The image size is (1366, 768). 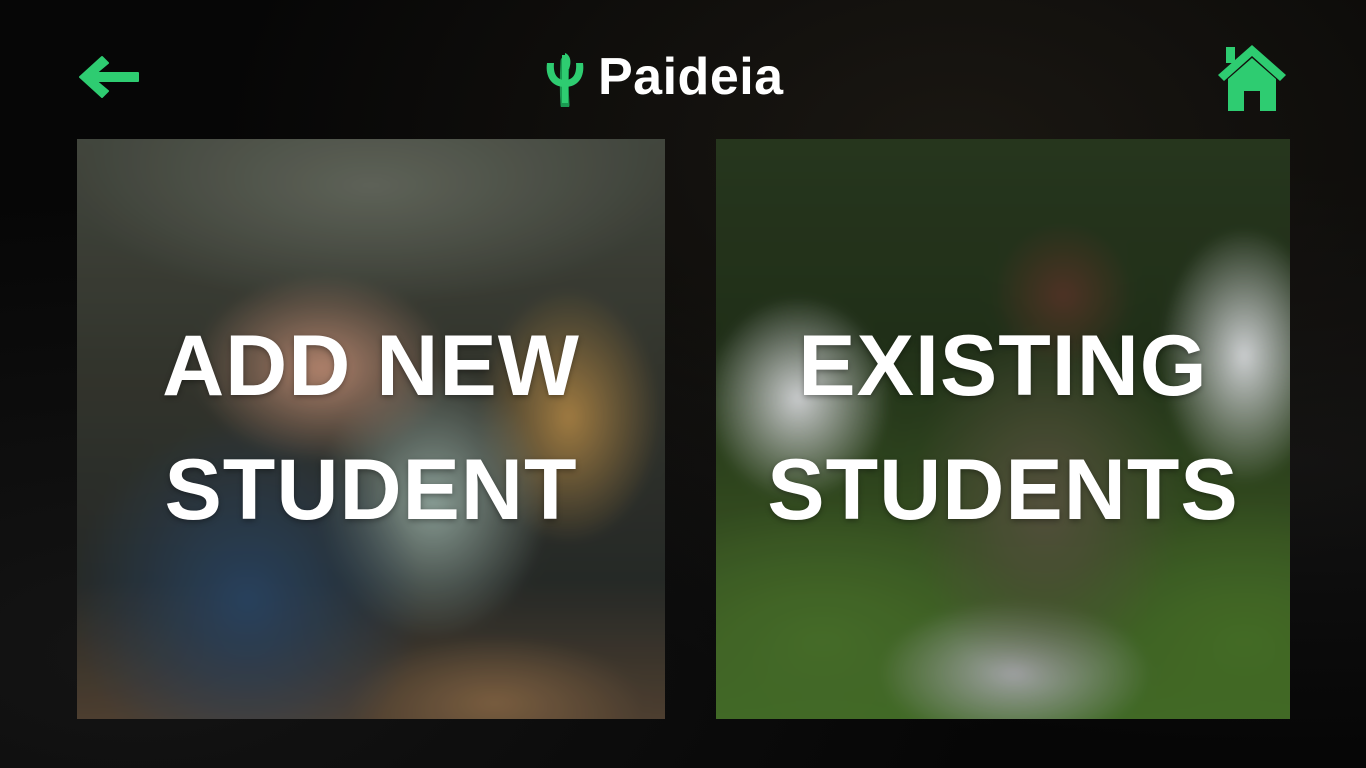 I want to click on add-new-student-label: ADD NEW STUDENT, so click(x=371, y=428).